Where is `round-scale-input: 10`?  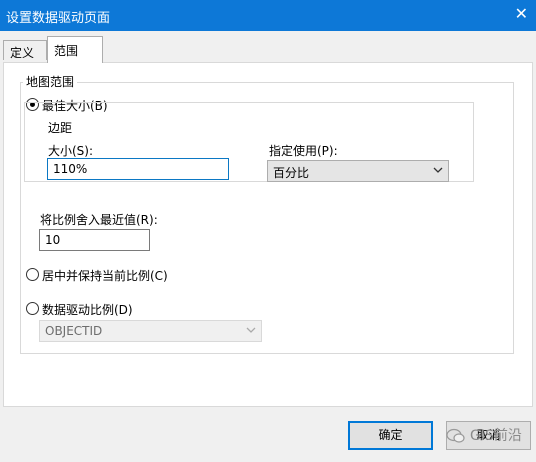 round-scale-input: 10 is located at coordinates (94, 240).